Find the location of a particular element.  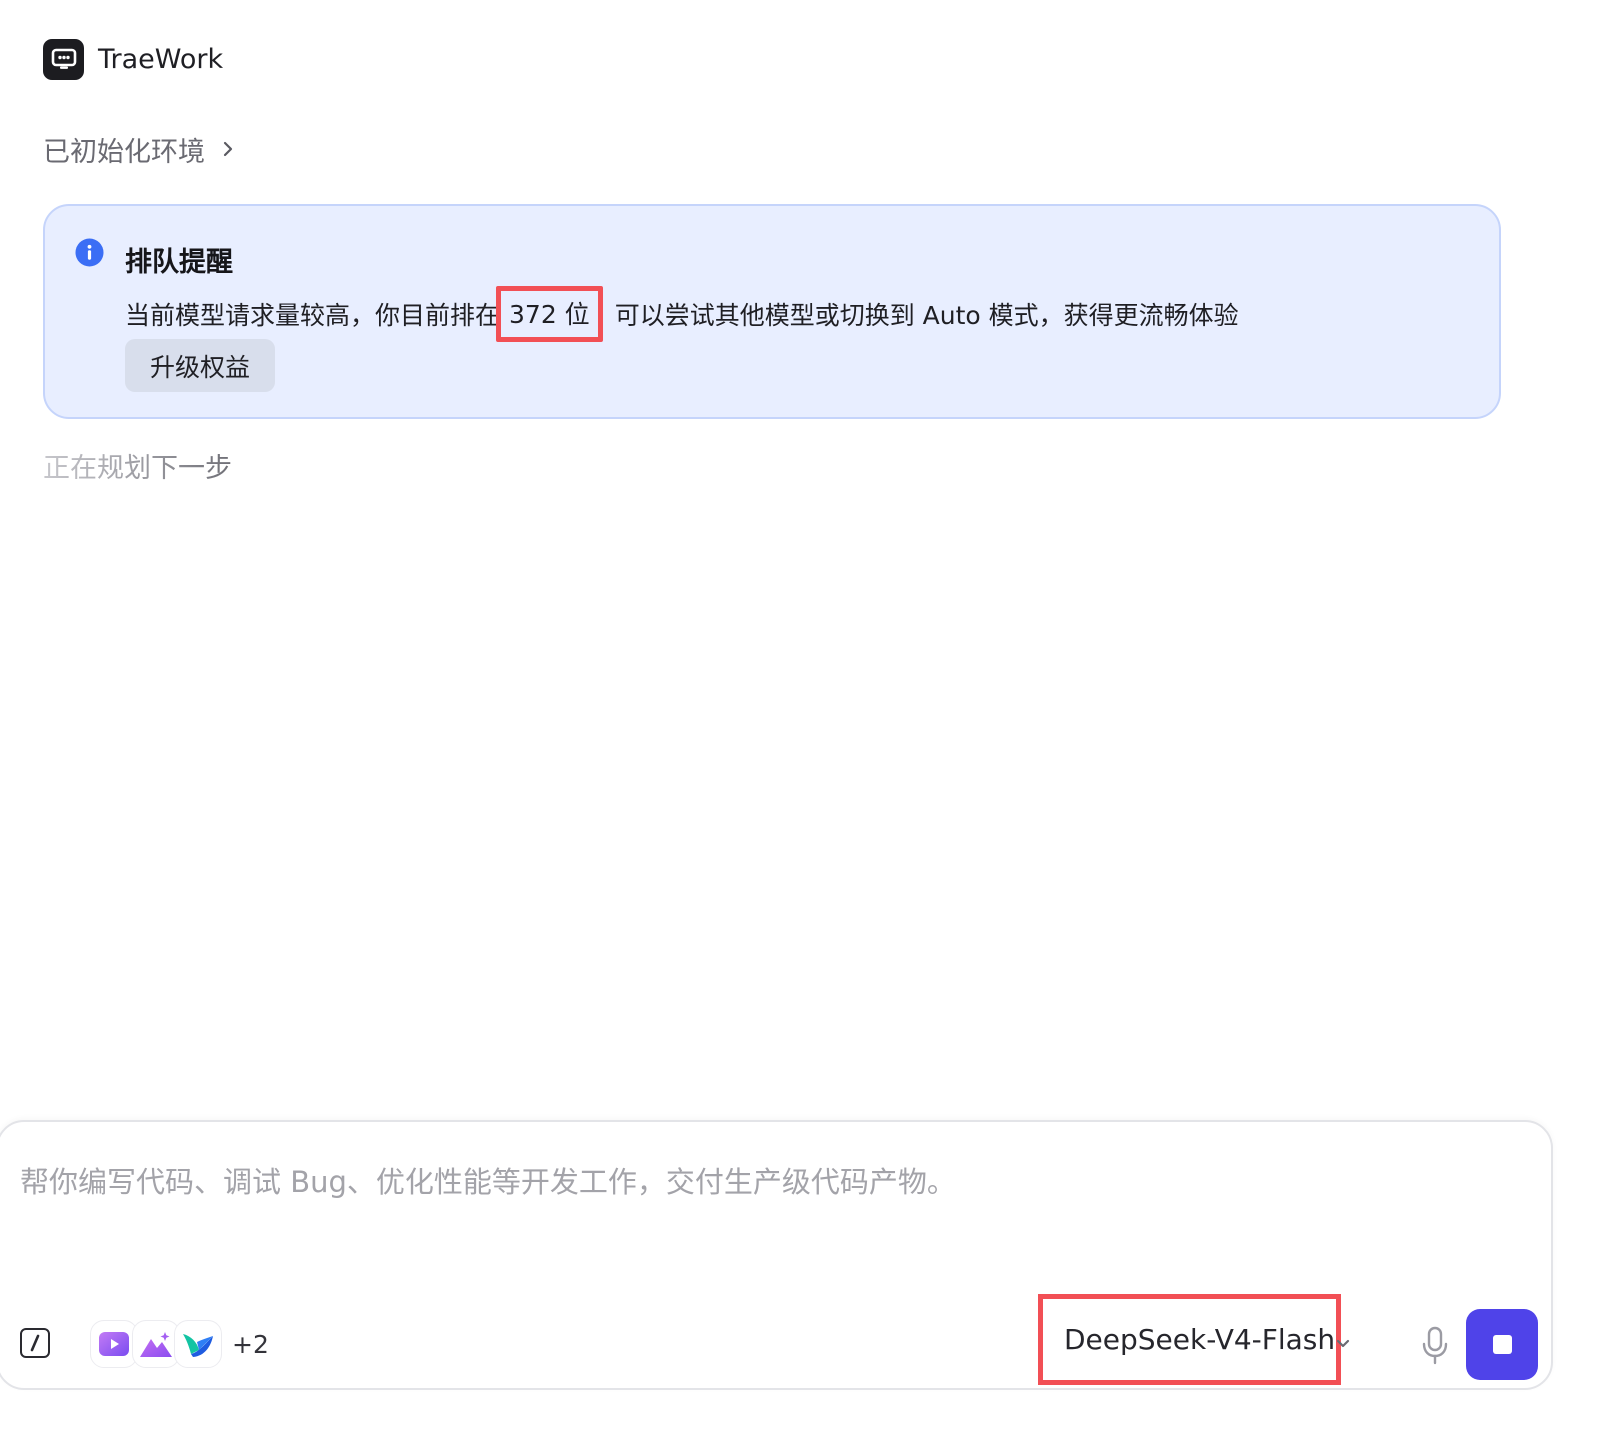

planning-status: 正在规划下一步 is located at coordinates (137, 465).